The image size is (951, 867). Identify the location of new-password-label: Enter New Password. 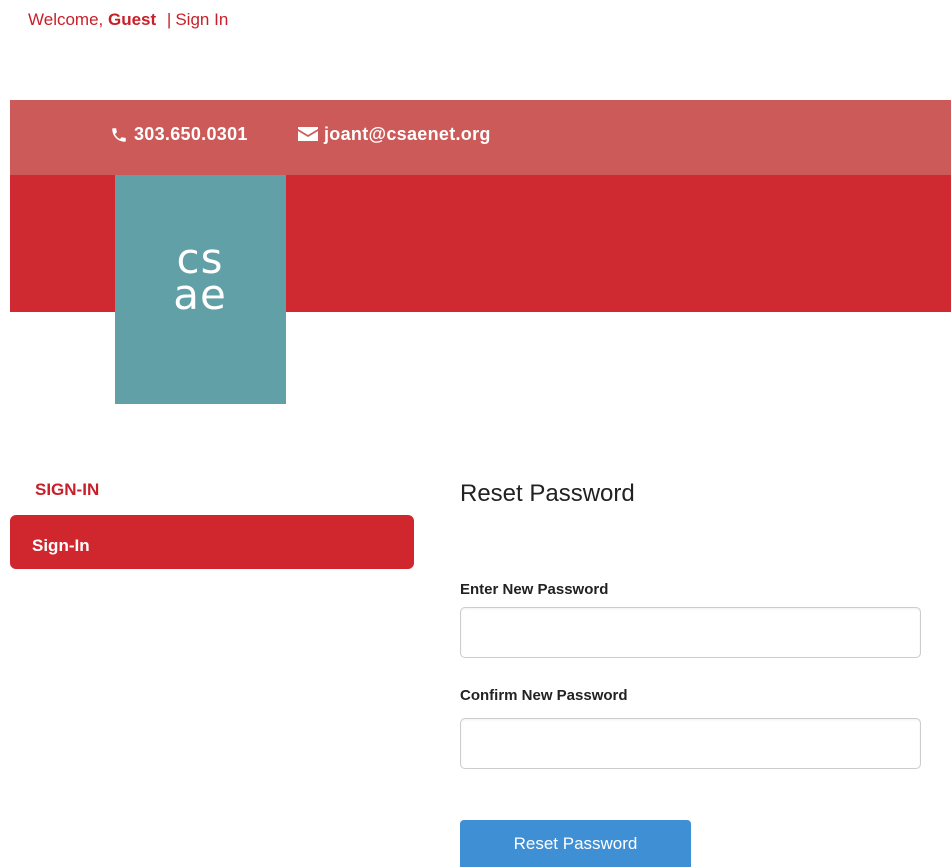
(534, 589).